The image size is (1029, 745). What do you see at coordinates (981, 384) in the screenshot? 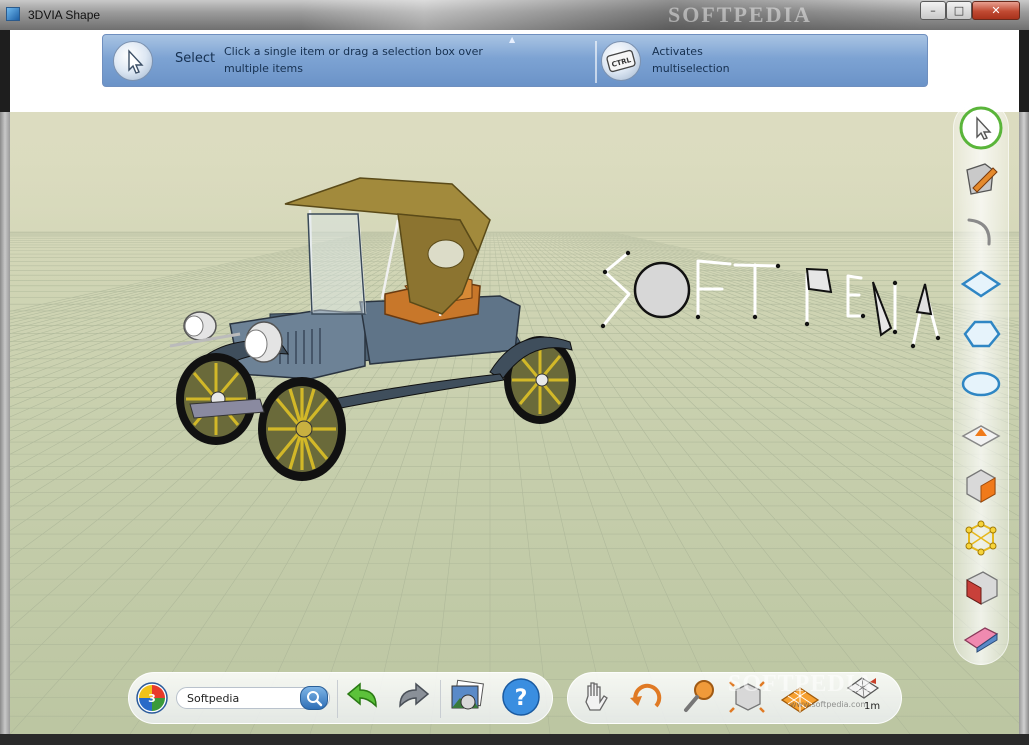
I see `ellipse-tool-icon` at bounding box center [981, 384].